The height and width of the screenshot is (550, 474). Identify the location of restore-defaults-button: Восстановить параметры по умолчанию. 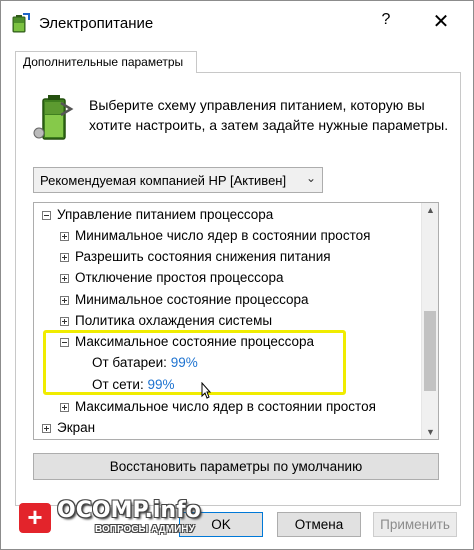
(236, 466).